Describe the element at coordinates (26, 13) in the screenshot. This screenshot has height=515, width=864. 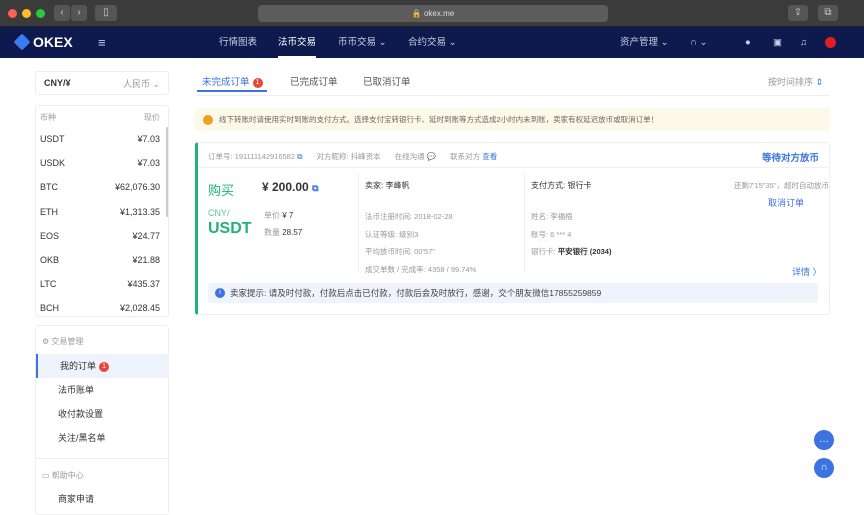
I see `minimize-window-button` at that location.